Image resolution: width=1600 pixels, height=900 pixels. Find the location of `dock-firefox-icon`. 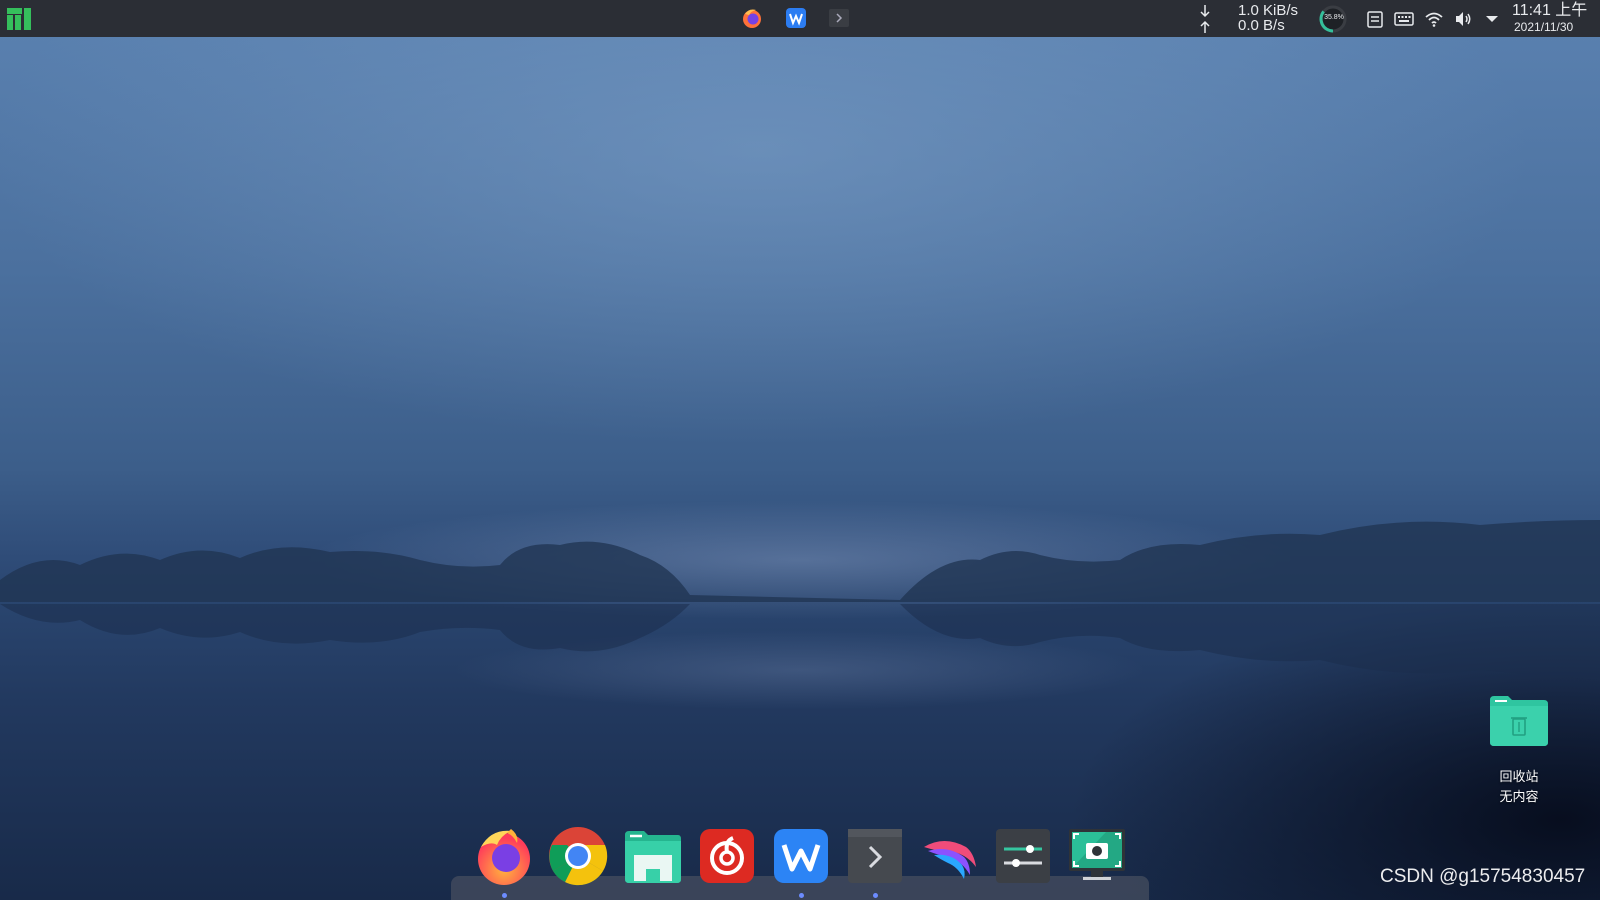

dock-firefox-icon is located at coordinates (504, 856).